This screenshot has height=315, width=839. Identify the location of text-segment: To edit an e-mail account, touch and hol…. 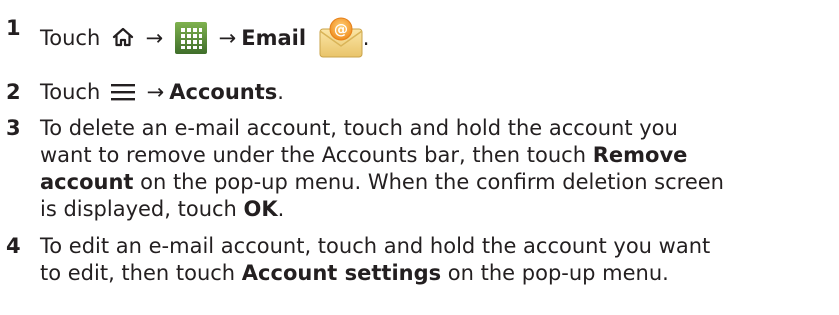
(375, 246).